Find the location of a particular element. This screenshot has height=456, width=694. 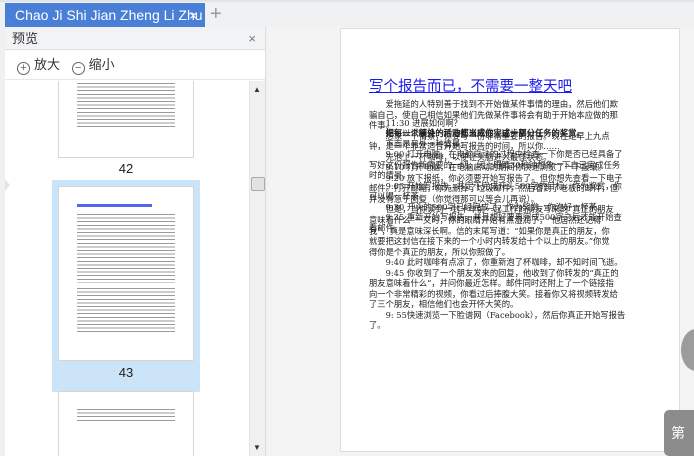

zoom-out-icon: − is located at coordinates (78, 68).